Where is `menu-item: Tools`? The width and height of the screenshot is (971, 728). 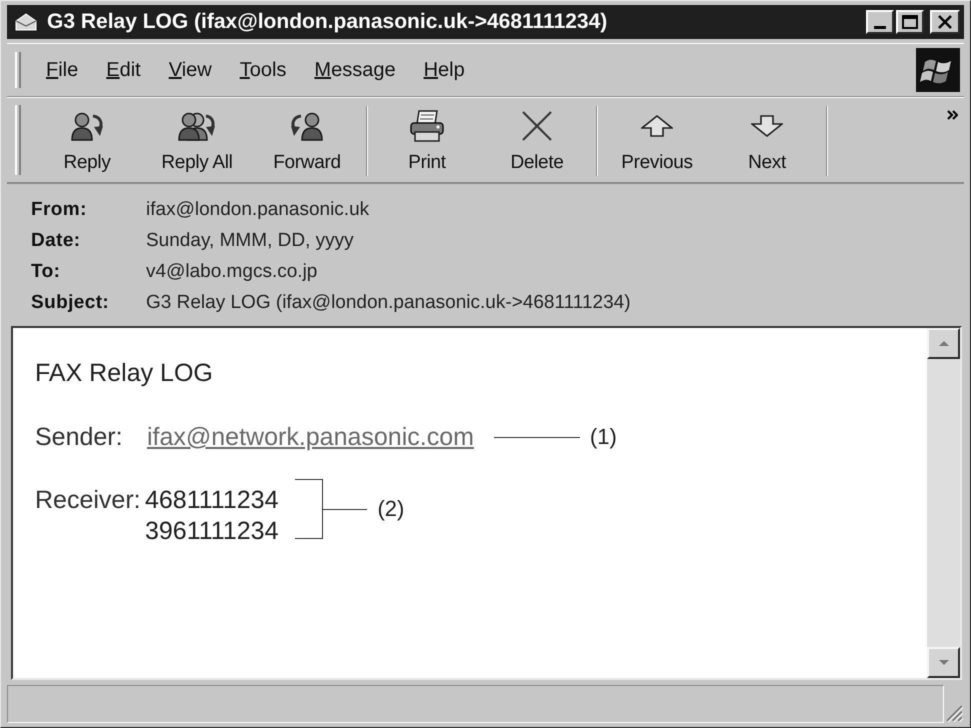
menu-item: Tools is located at coordinates (263, 70).